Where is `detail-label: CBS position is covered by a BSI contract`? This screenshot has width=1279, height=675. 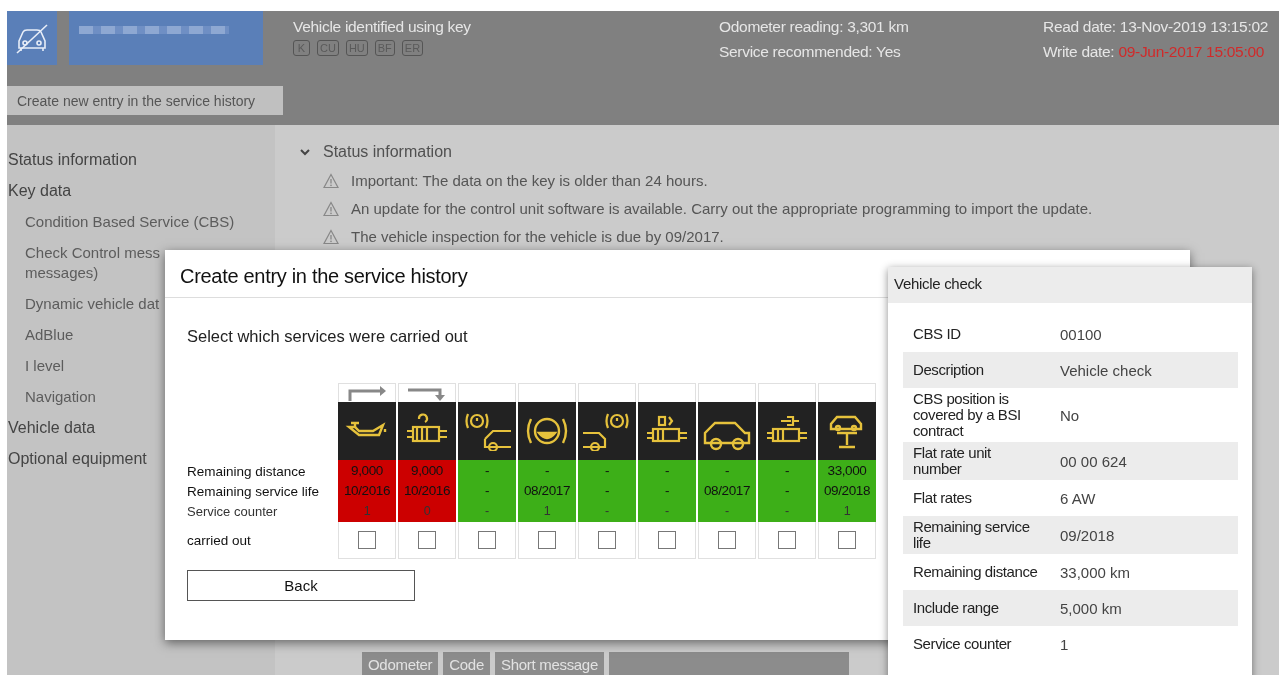 detail-label: CBS position is covered by a BSI contract is located at coordinates (967, 415).